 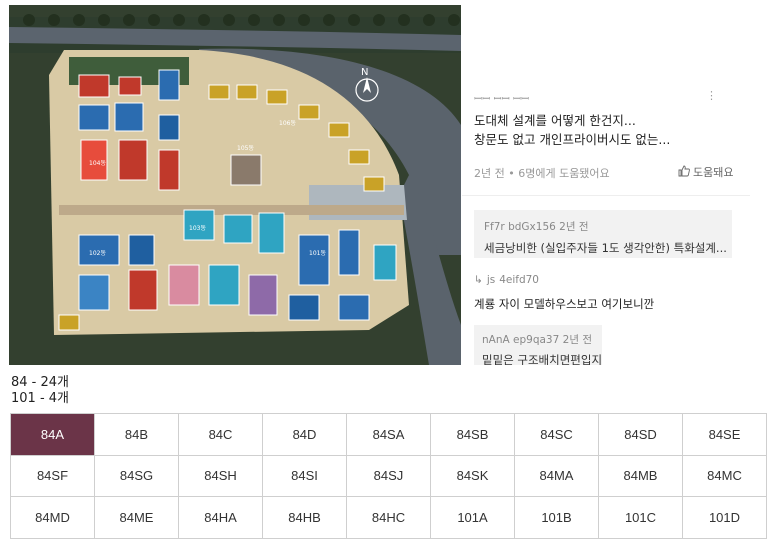 What do you see at coordinates (305, 476) in the screenshot?
I see `unit-type-84si: 84SI` at bounding box center [305, 476].